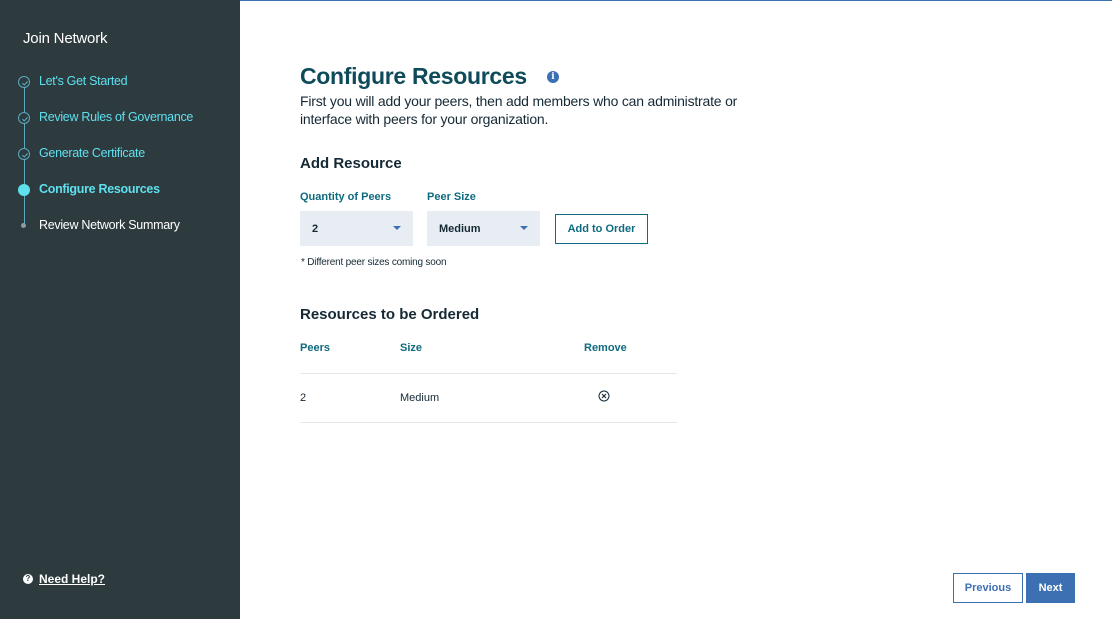 The width and height of the screenshot is (1112, 619). Describe the element at coordinates (451, 197) in the screenshot. I see `peer-size-label: Peer Size` at that location.